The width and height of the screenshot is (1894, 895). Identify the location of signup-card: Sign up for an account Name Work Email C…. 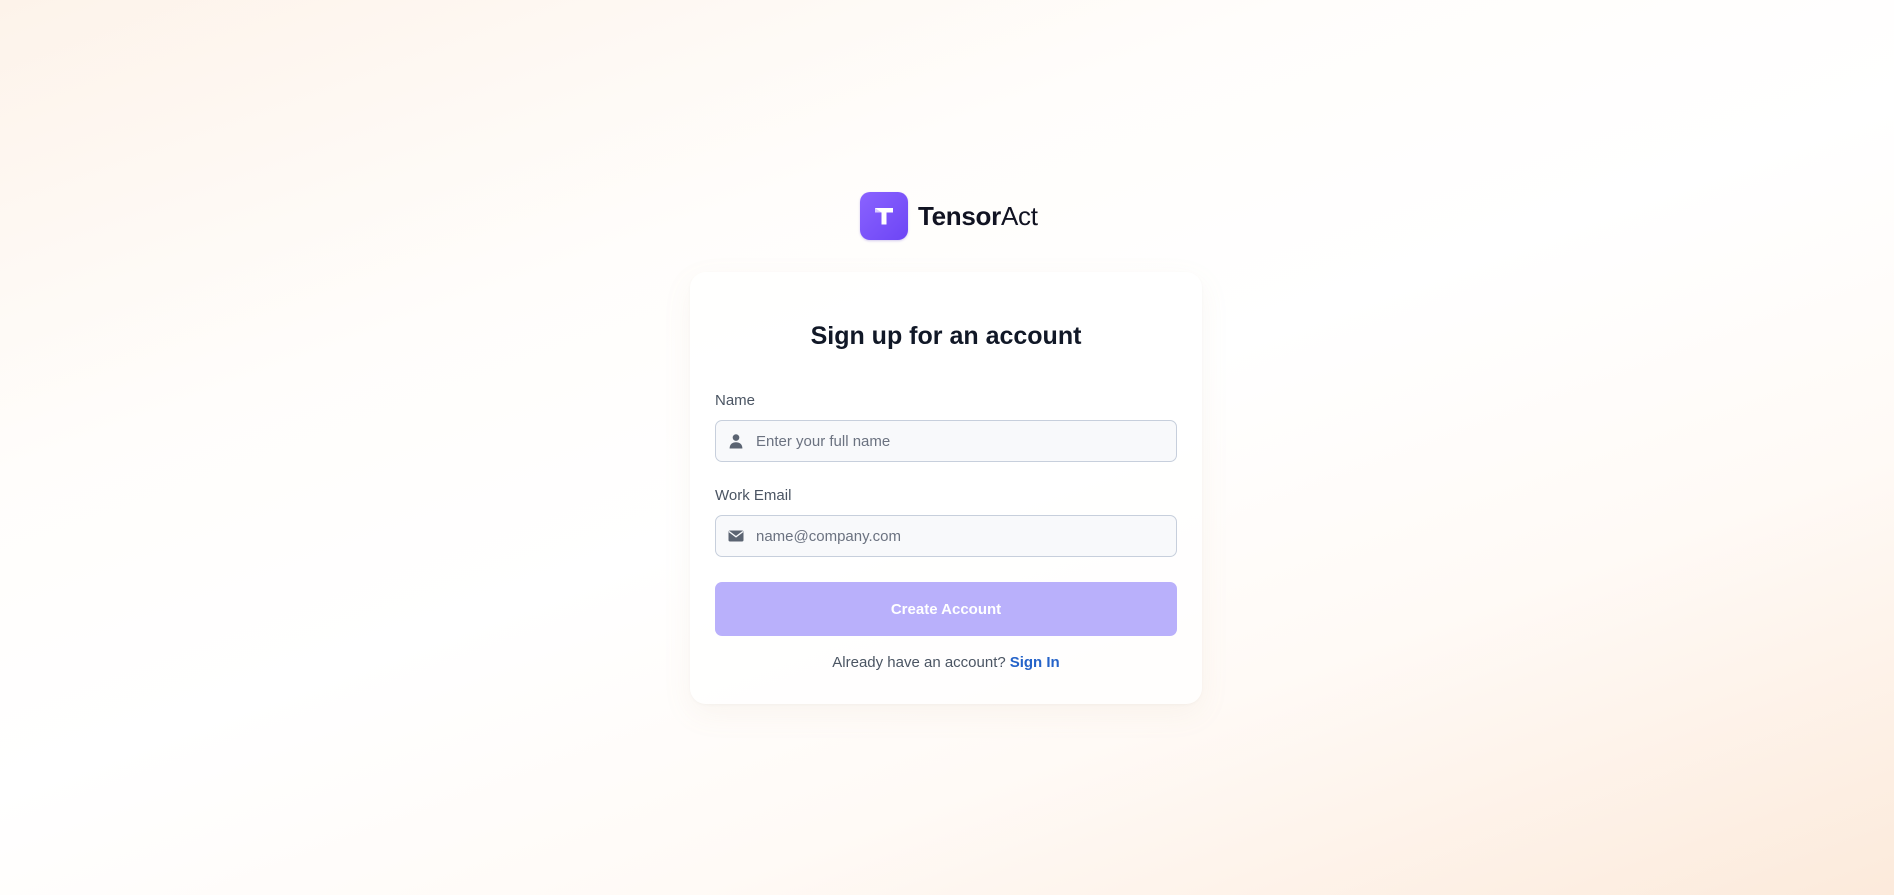
(946, 488).